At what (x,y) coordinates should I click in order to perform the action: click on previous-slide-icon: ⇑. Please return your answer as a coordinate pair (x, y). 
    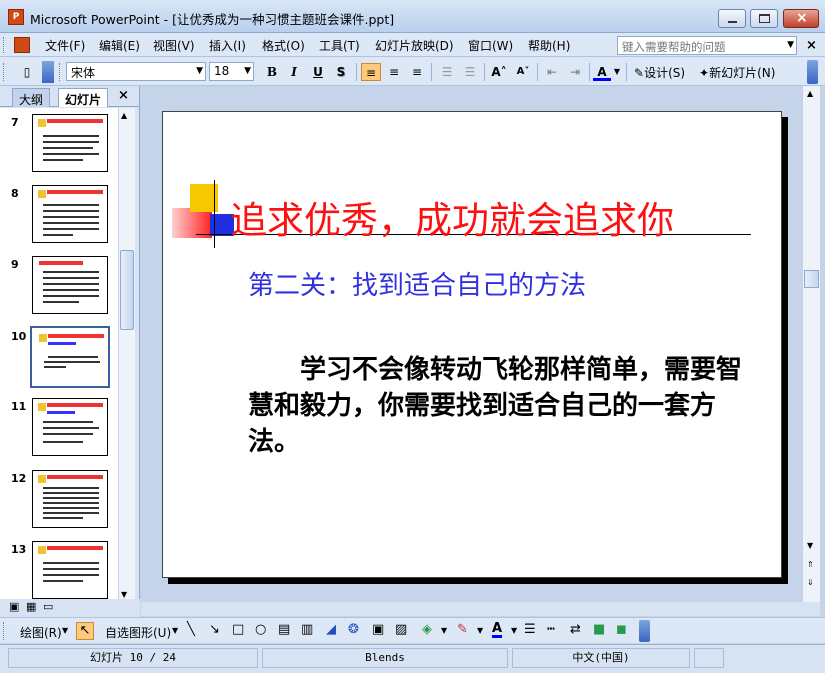
    Looking at the image, I should click on (810, 564).